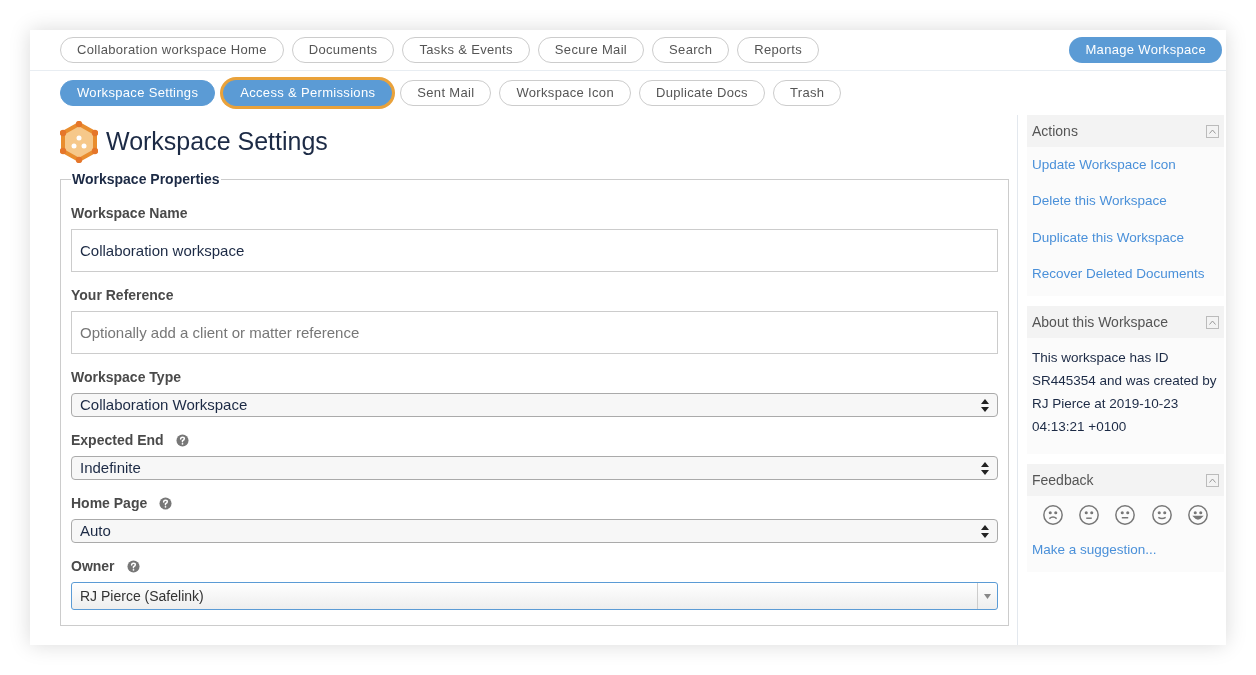  What do you see at coordinates (79, 142) in the screenshot?
I see `workspace-hexagon-icon` at bounding box center [79, 142].